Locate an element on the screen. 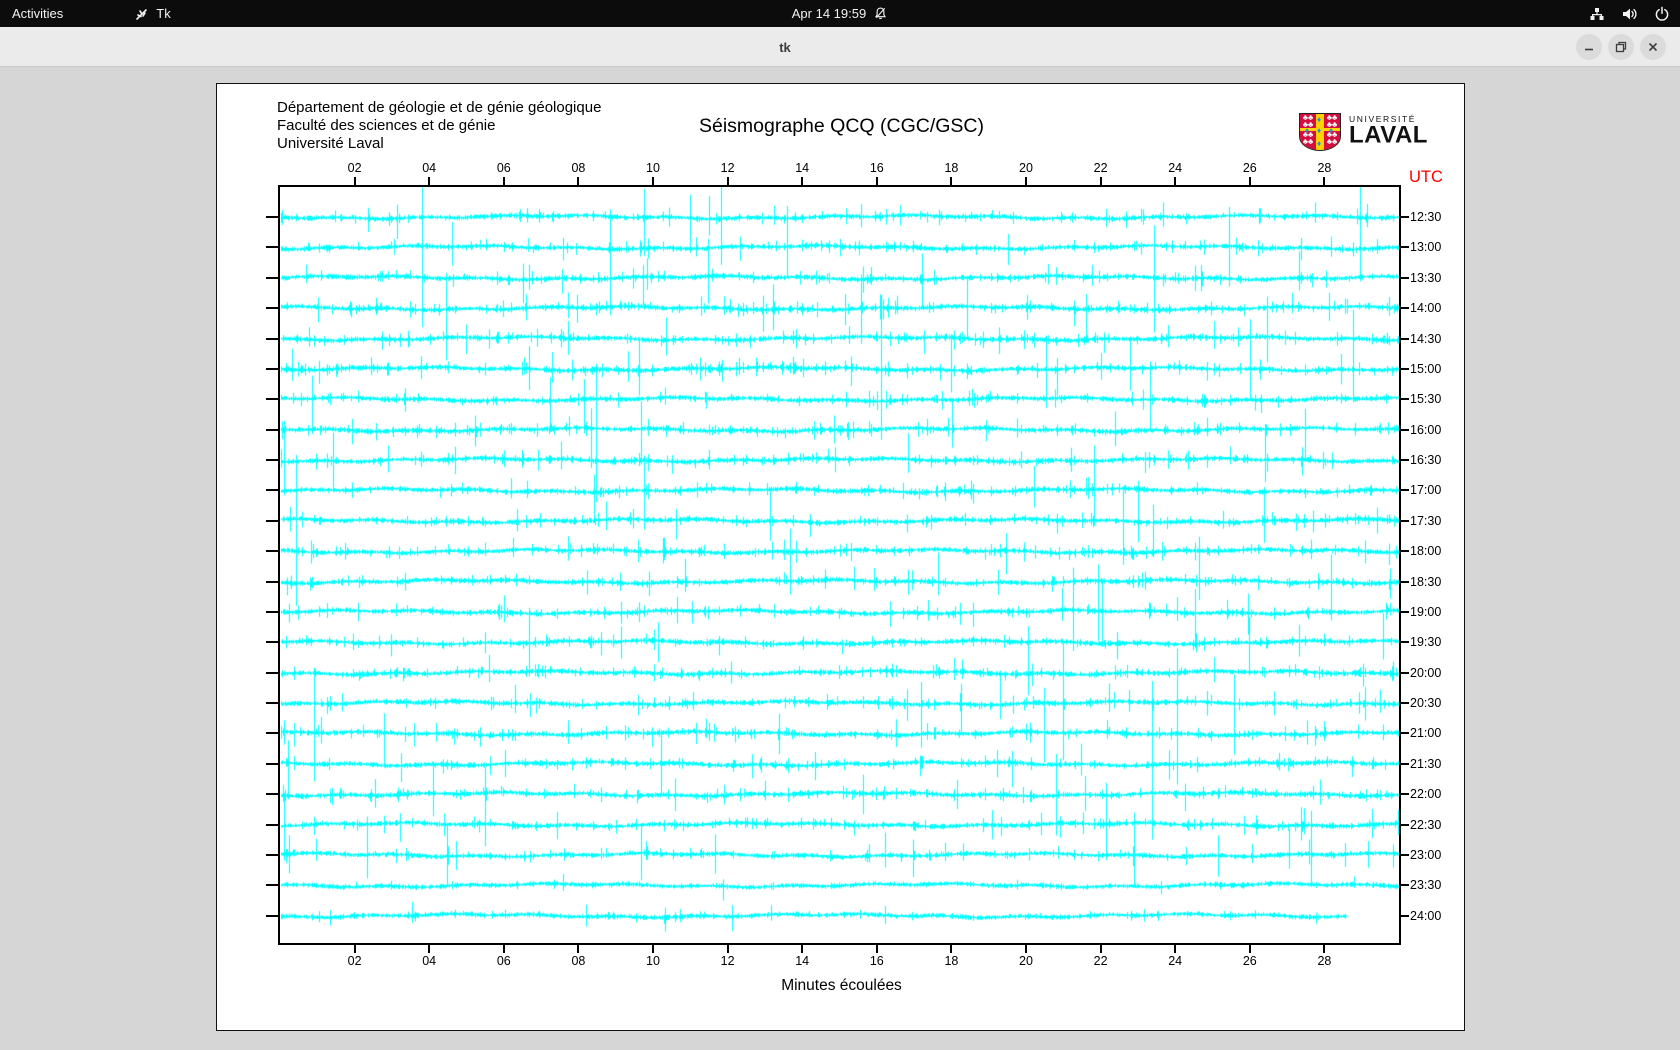 This screenshot has height=1050, width=1680. close-button is located at coordinates (1653, 47).